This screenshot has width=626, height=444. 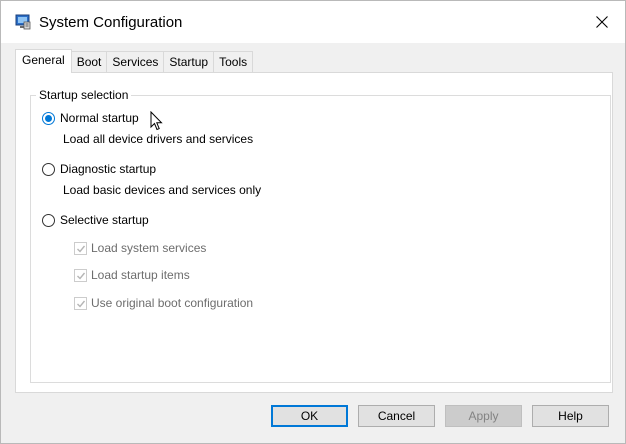 I want to click on selective-startup-label: Selective startup, so click(x=104, y=220).